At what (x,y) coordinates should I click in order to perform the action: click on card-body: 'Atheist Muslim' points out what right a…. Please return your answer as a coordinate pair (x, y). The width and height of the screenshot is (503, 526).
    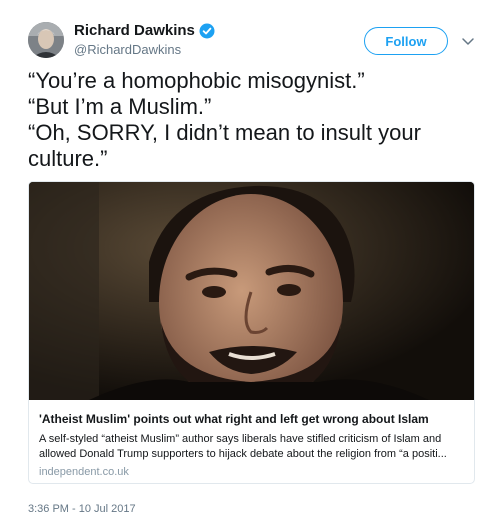
    Looking at the image, I should click on (252, 445).